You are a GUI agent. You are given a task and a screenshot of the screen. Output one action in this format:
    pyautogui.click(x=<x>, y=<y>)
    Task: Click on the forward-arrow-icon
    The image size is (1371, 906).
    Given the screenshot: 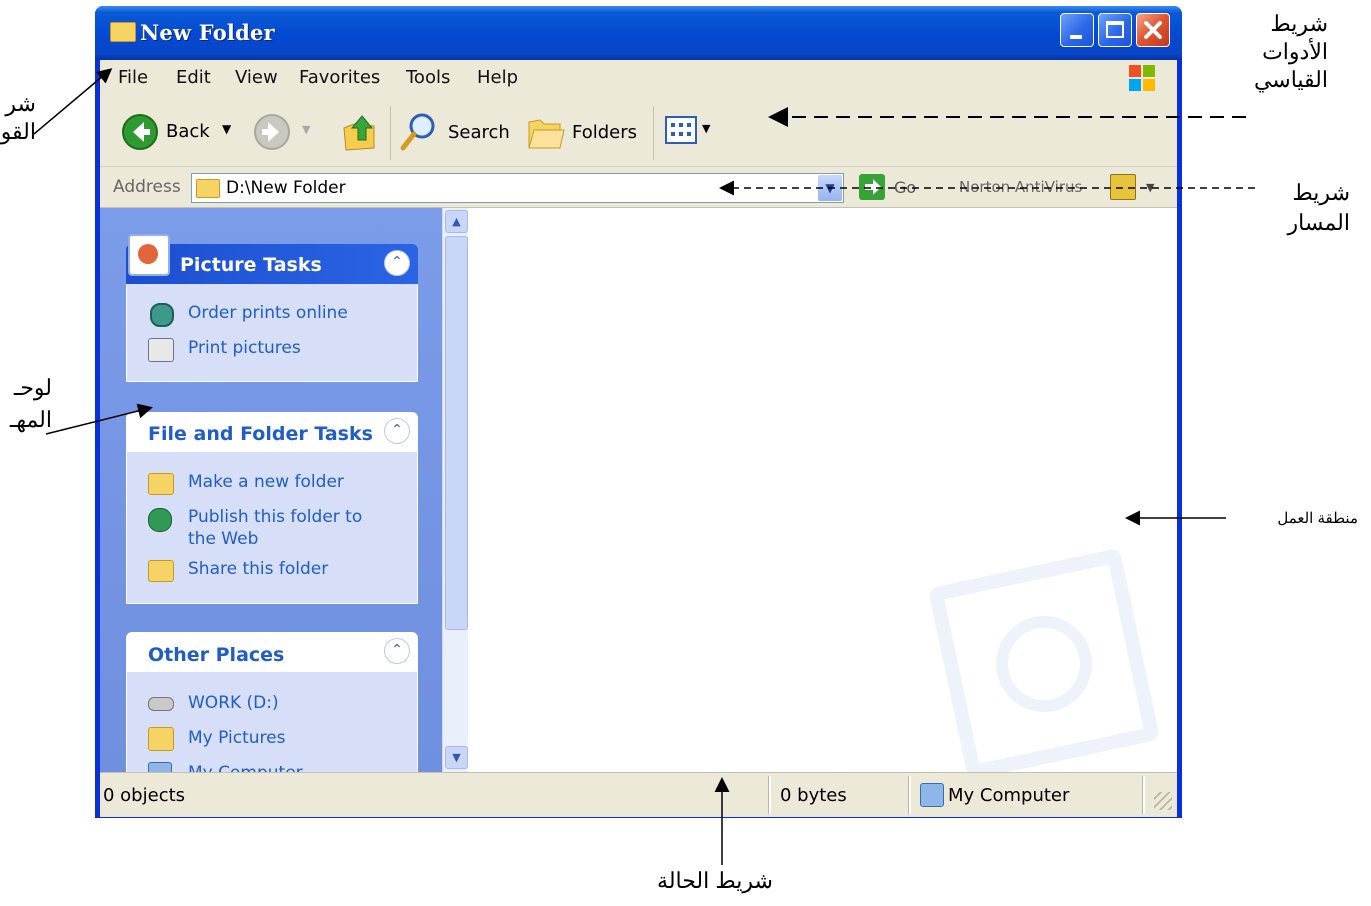 What is the action you would take?
    pyautogui.click(x=272, y=132)
    